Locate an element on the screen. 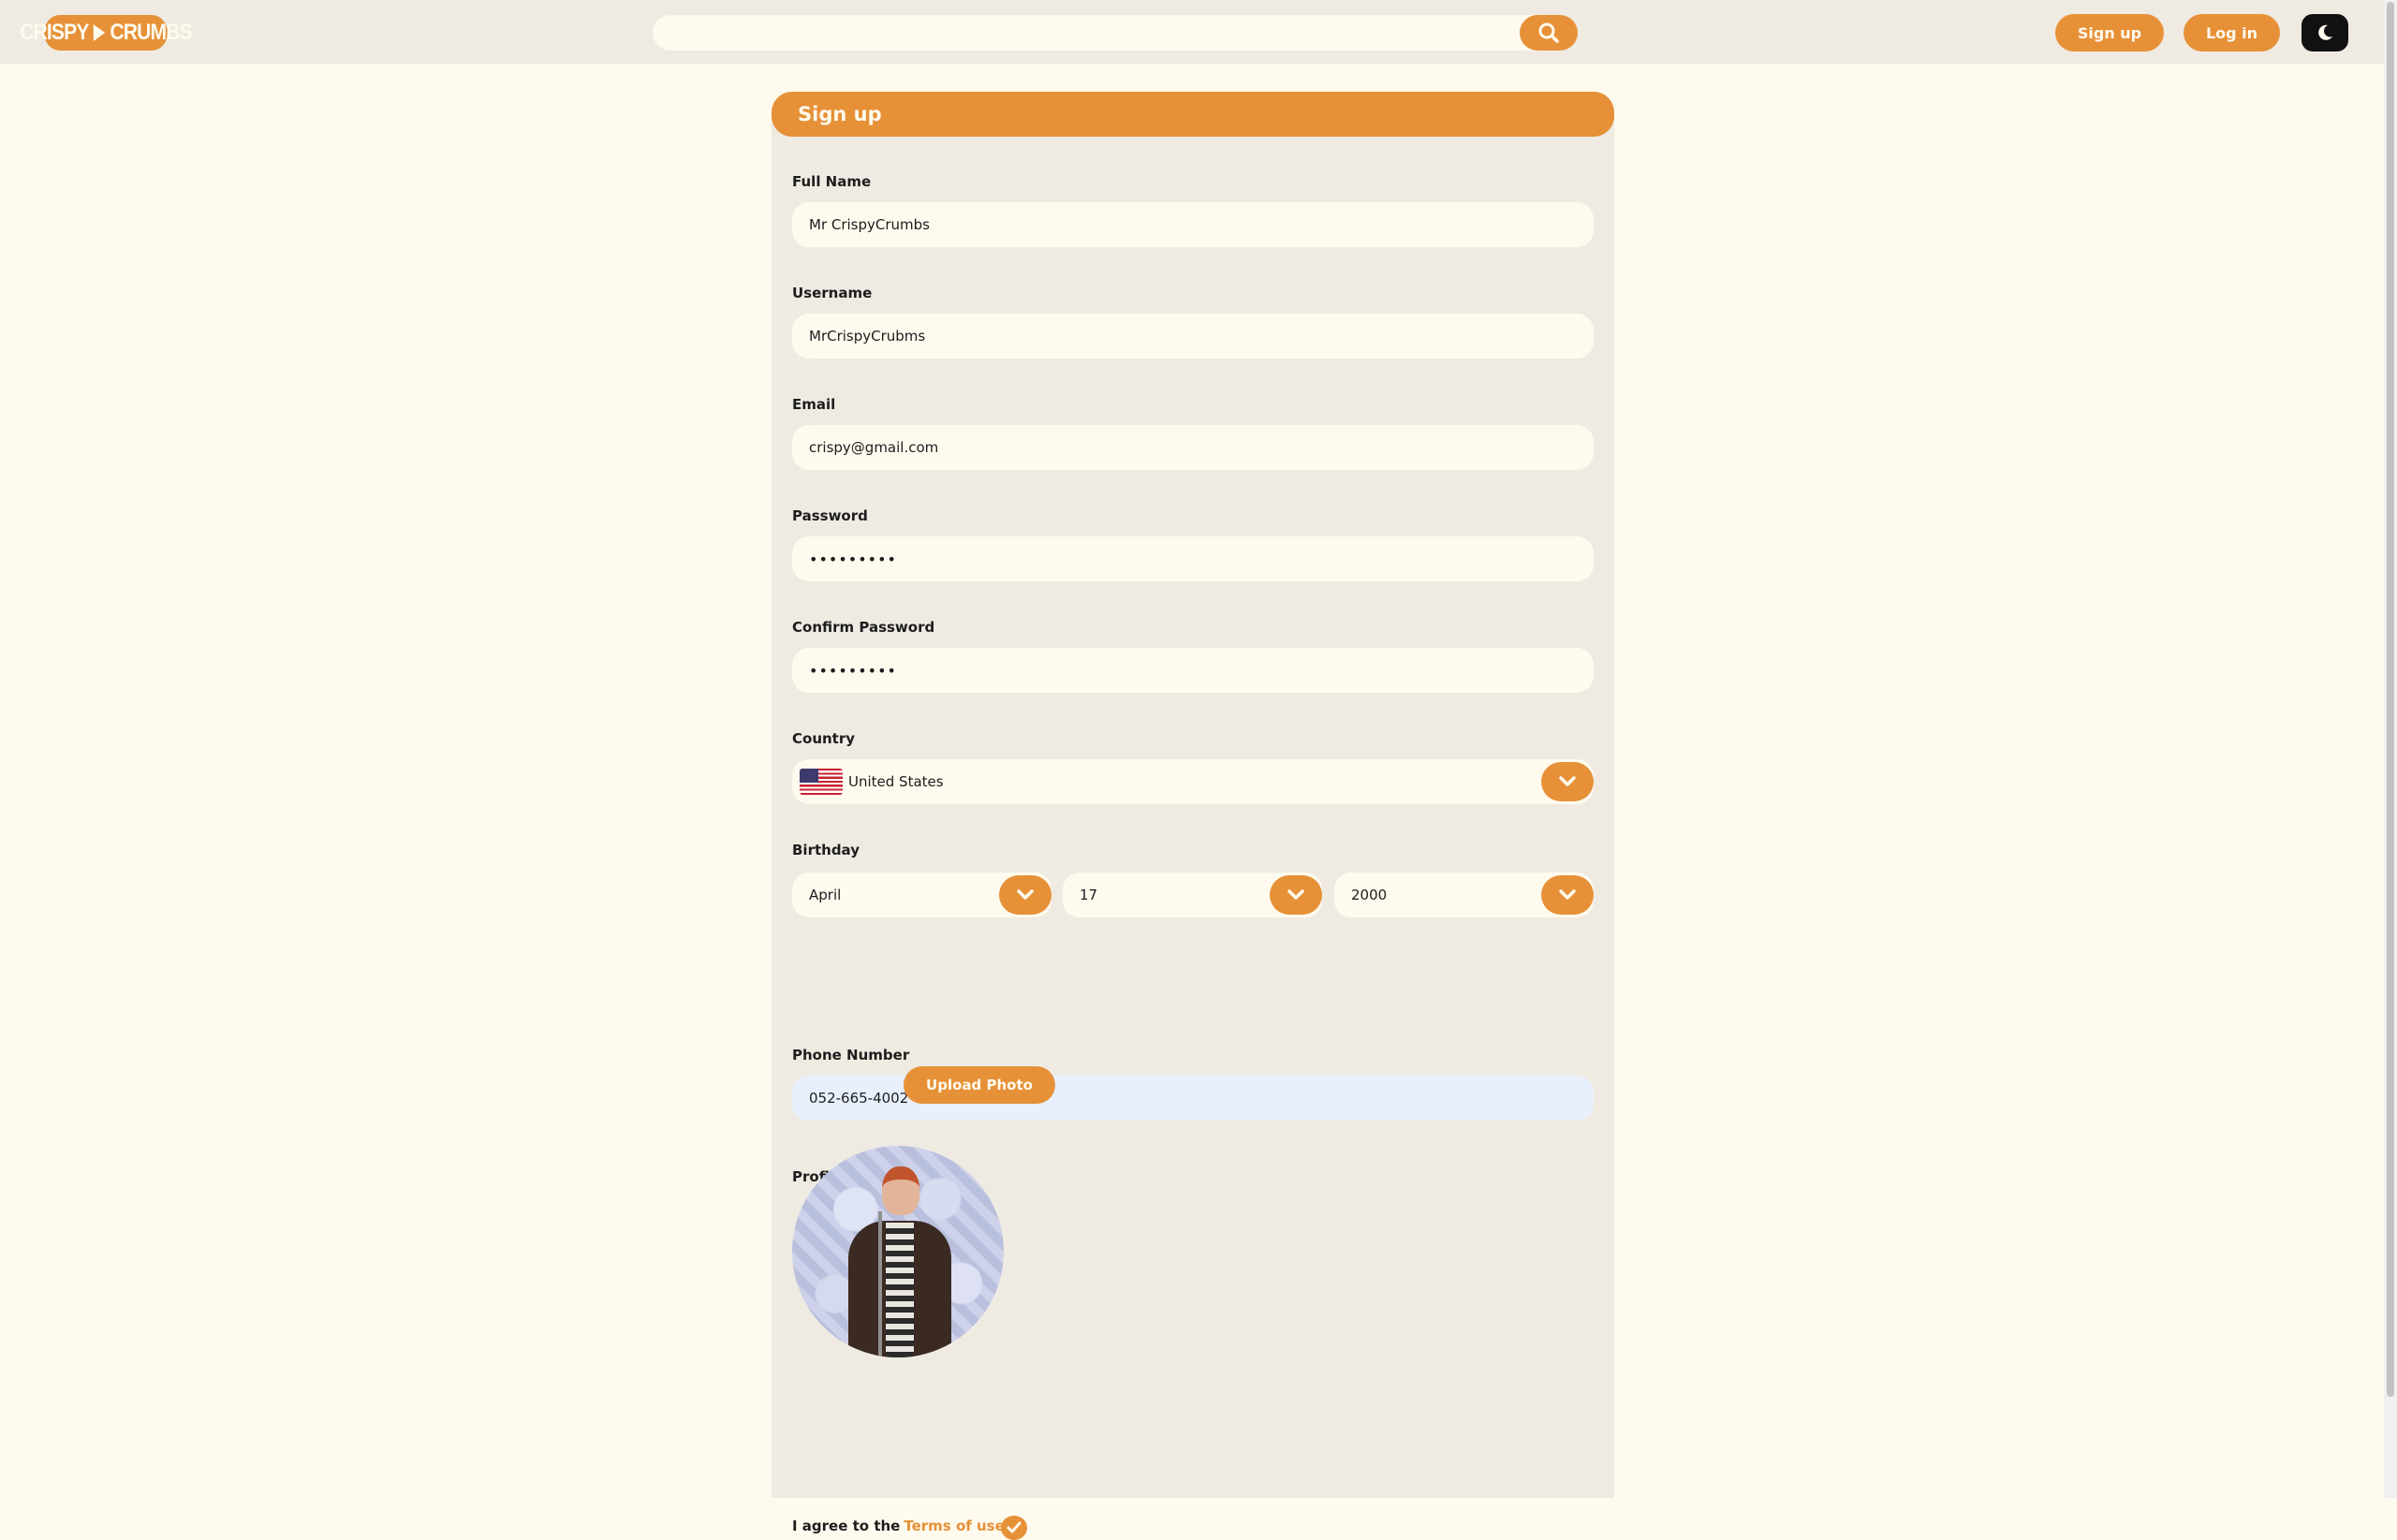 The image size is (2397, 1540). phone-label: Phone Number is located at coordinates (851, 1055).